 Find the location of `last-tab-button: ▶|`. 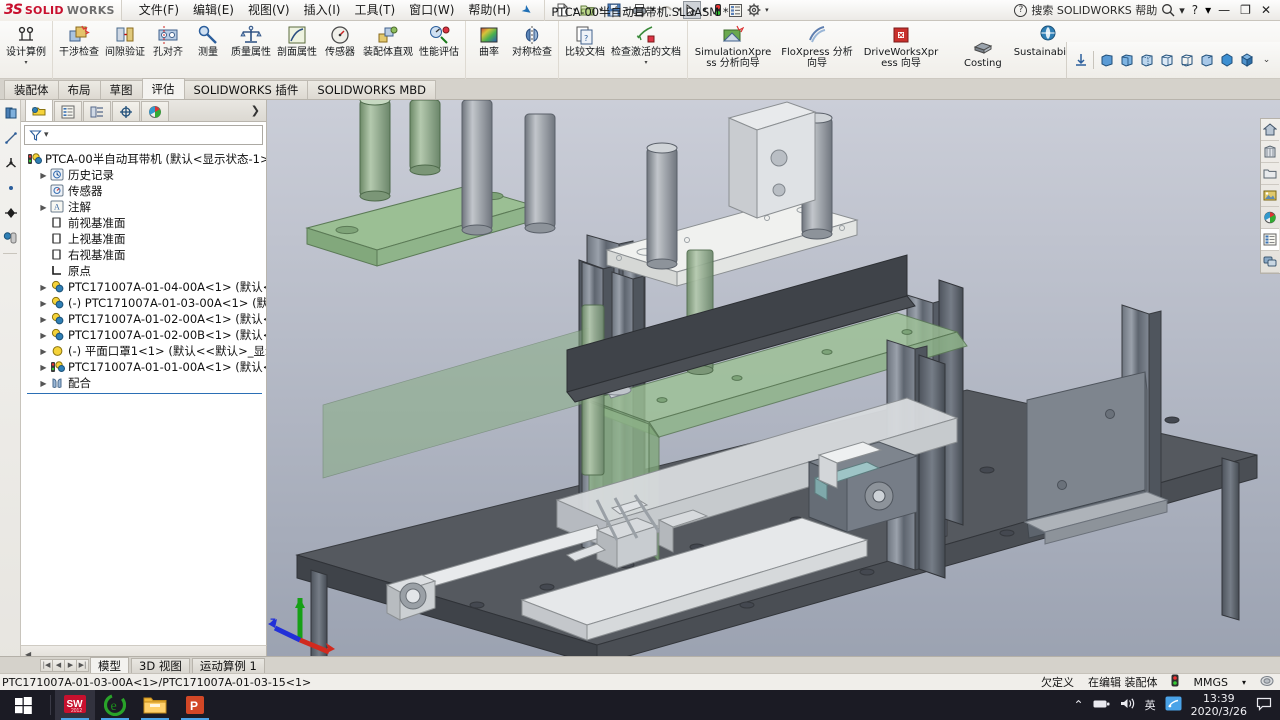

last-tab-button: ▶| is located at coordinates (82, 665).